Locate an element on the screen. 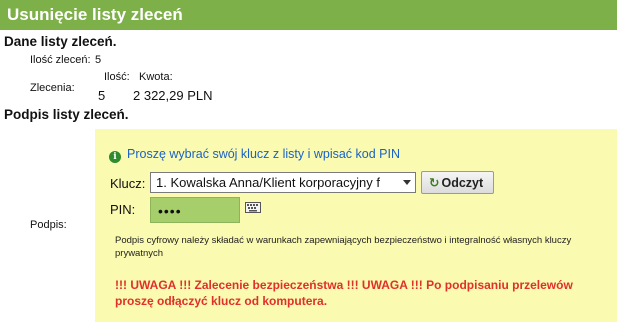 This screenshot has height=328, width=617. order-details-section-title: Dane listy zleceń. is located at coordinates (60, 41).